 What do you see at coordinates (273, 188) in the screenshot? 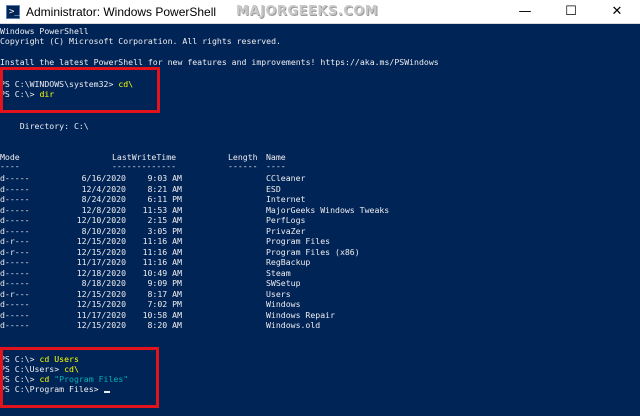
I see `row-name: ESD` at bounding box center [273, 188].